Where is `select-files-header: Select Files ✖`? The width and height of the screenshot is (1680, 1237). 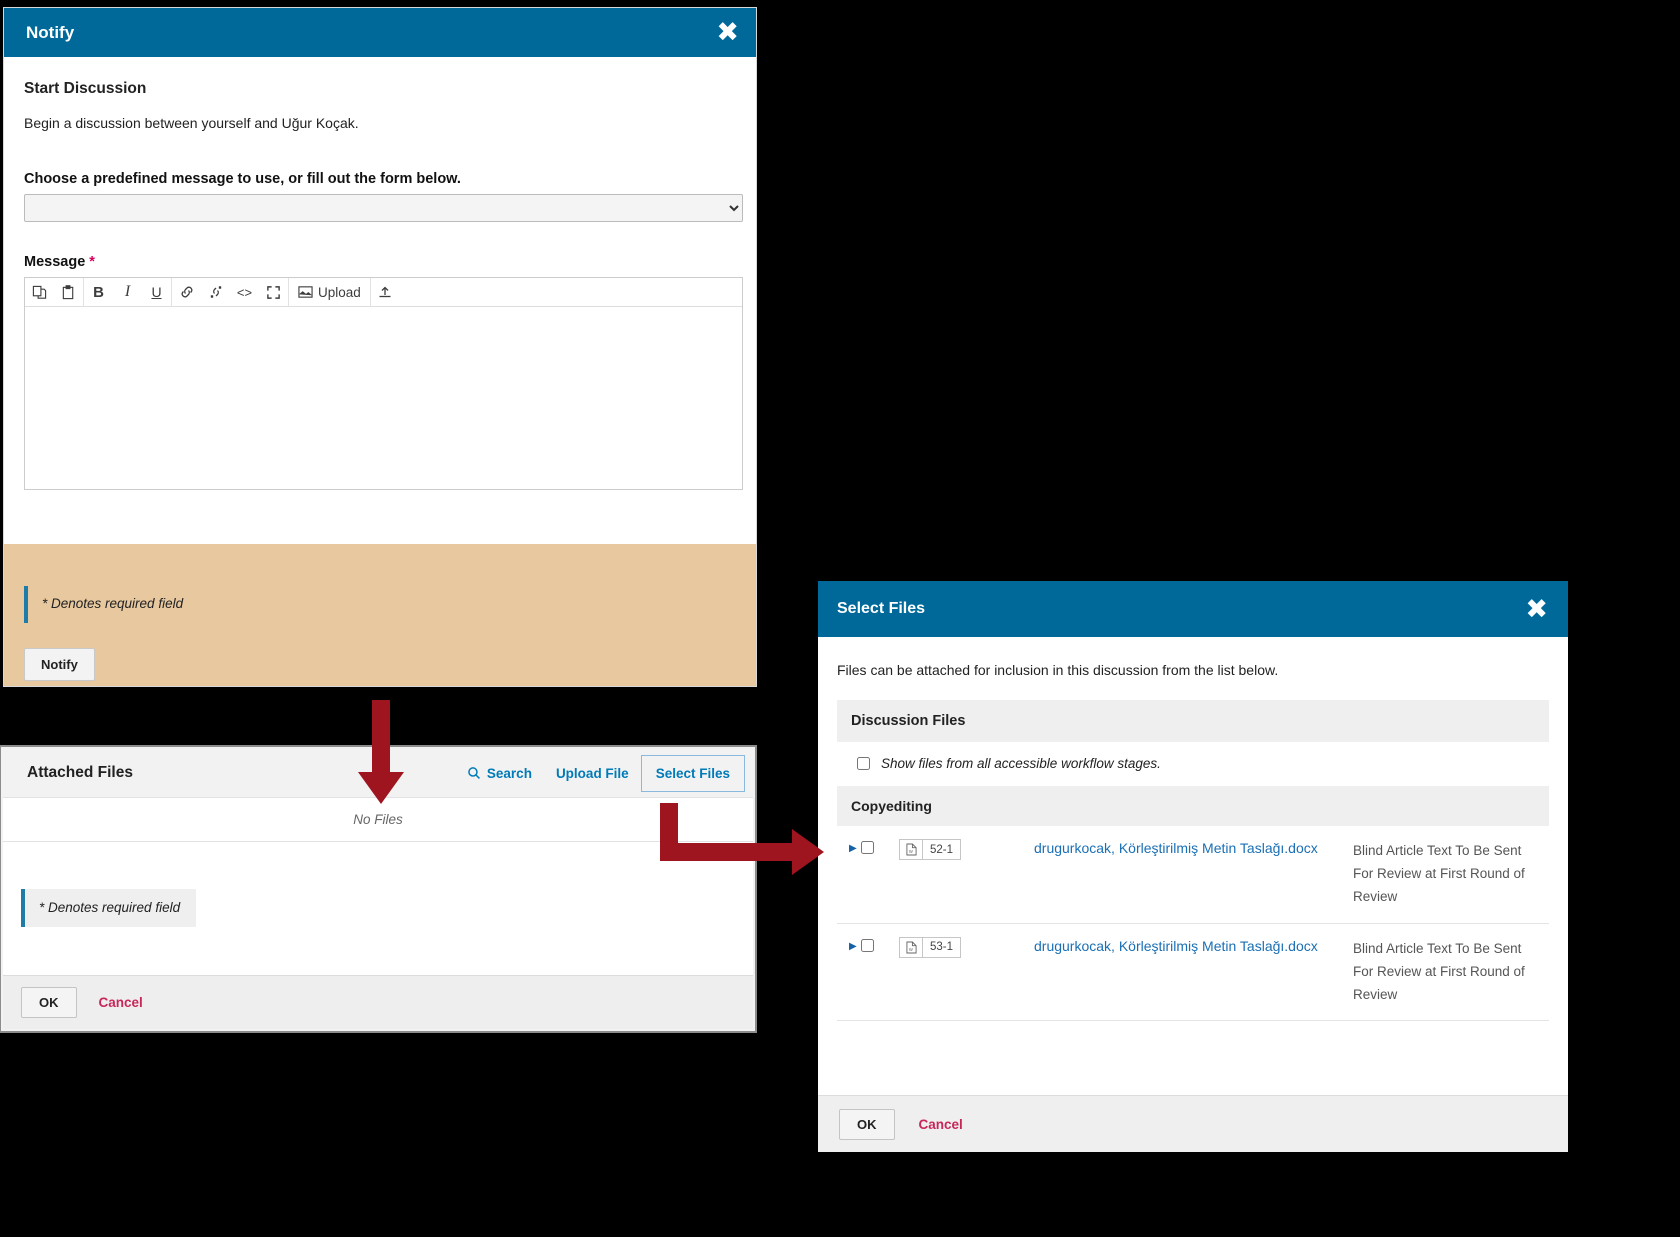
select-files-header: Select Files ✖ is located at coordinates (1193, 609).